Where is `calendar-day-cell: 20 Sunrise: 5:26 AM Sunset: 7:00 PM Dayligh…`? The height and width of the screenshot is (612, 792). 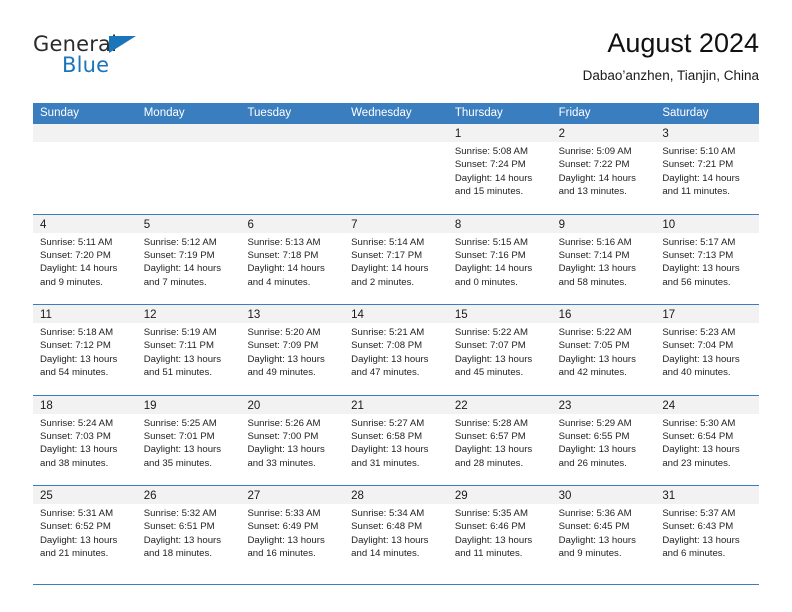
calendar-day-cell: 20 Sunrise: 5:26 AM Sunset: 7:00 PM Dayligh… is located at coordinates (292, 440).